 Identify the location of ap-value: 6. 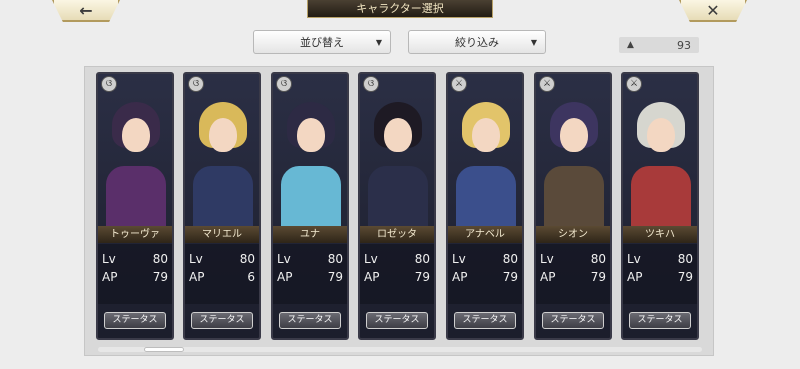
(251, 277).